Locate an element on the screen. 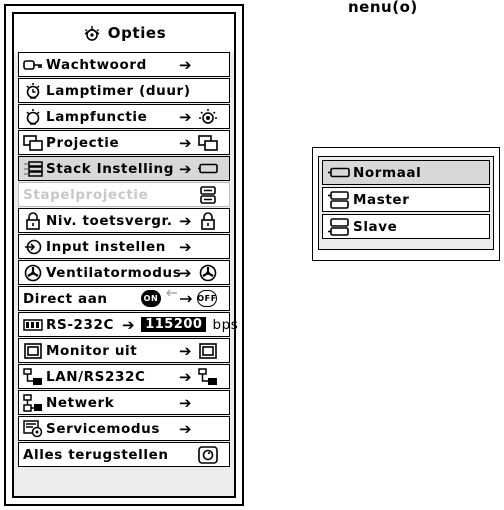 The height and width of the screenshot is (510, 504). stack-setting-submenu-inner: Normaal Master Slave is located at coordinates (406, 203).